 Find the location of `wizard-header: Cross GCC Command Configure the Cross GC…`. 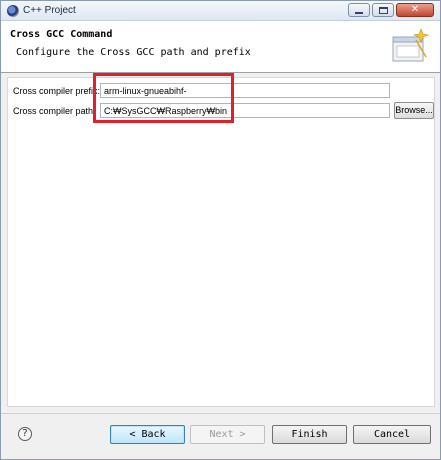

wizard-header: Cross GCC Command Configure the Cross GC… is located at coordinates (220, 47).